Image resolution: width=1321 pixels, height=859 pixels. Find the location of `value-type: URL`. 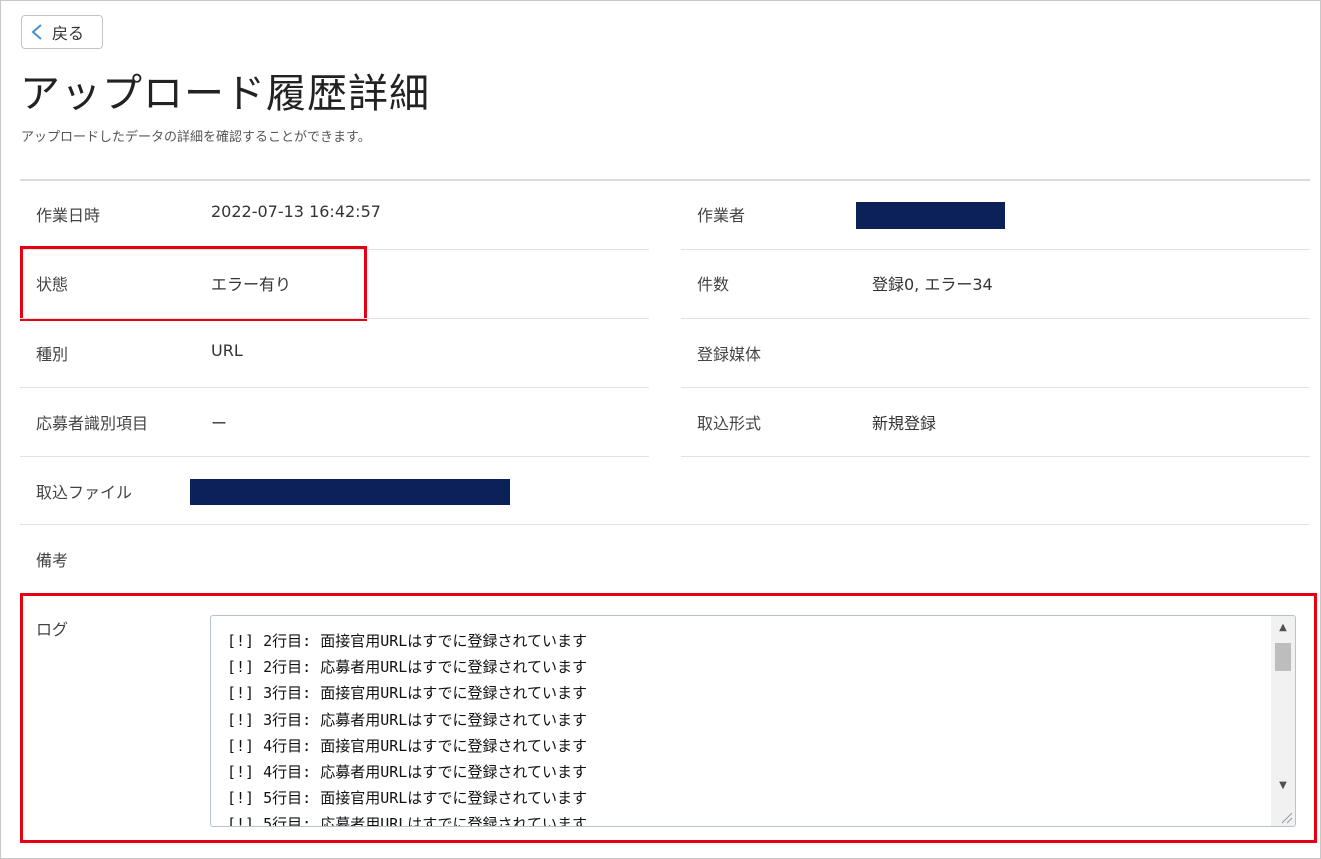

value-type: URL is located at coordinates (227, 350).